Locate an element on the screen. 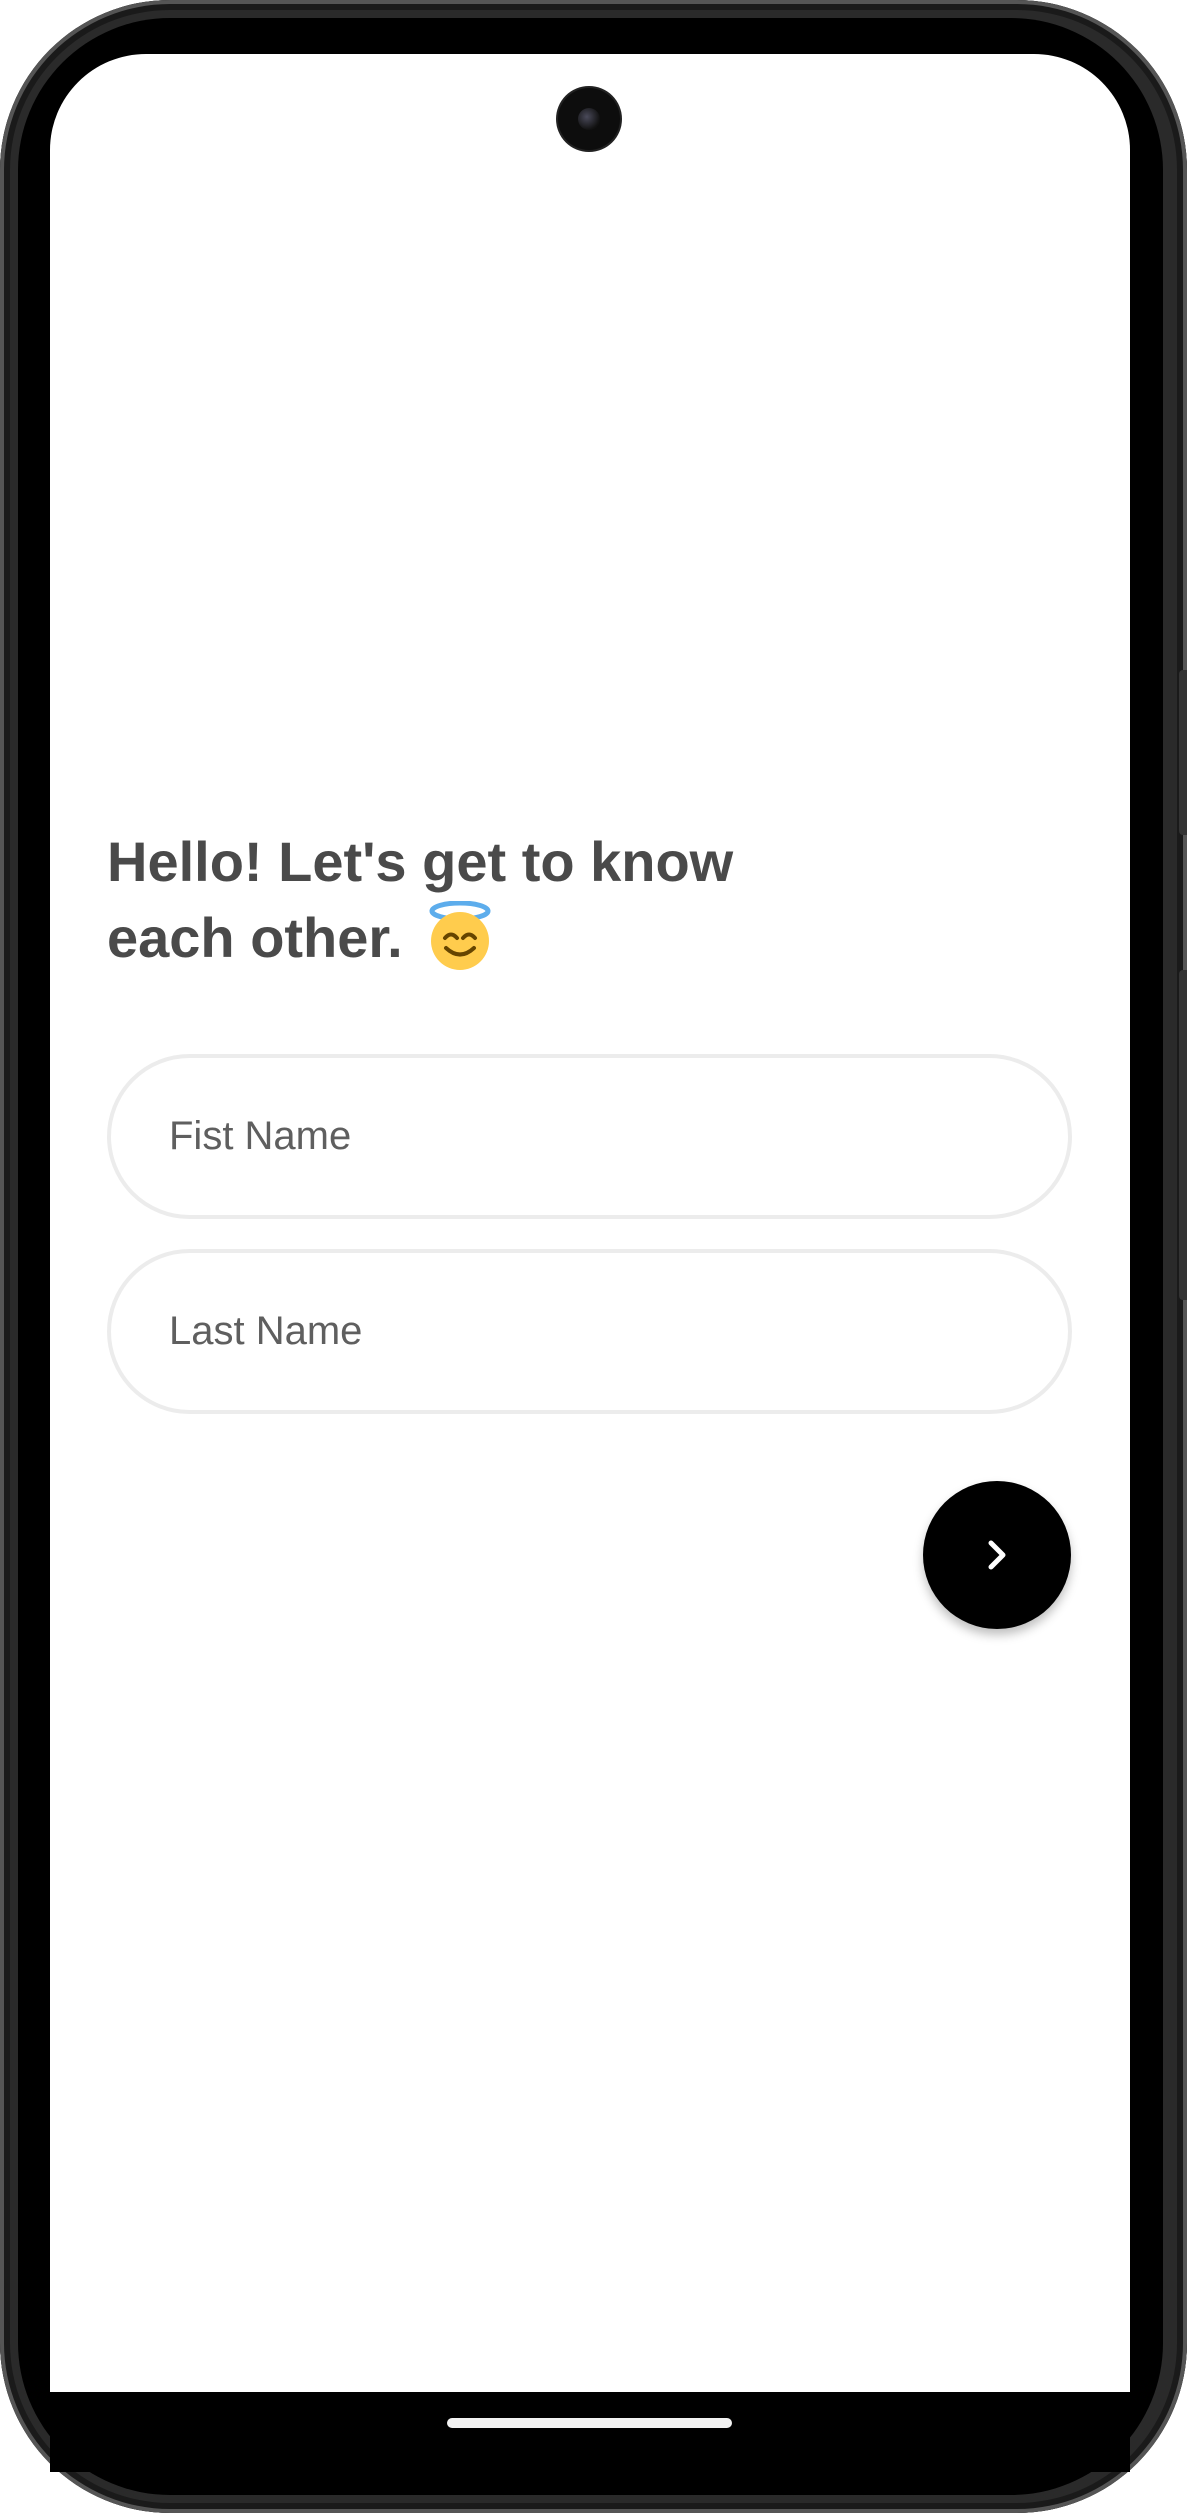  page-title: Hello! Let's get to know each other. is located at coordinates (487, 900).